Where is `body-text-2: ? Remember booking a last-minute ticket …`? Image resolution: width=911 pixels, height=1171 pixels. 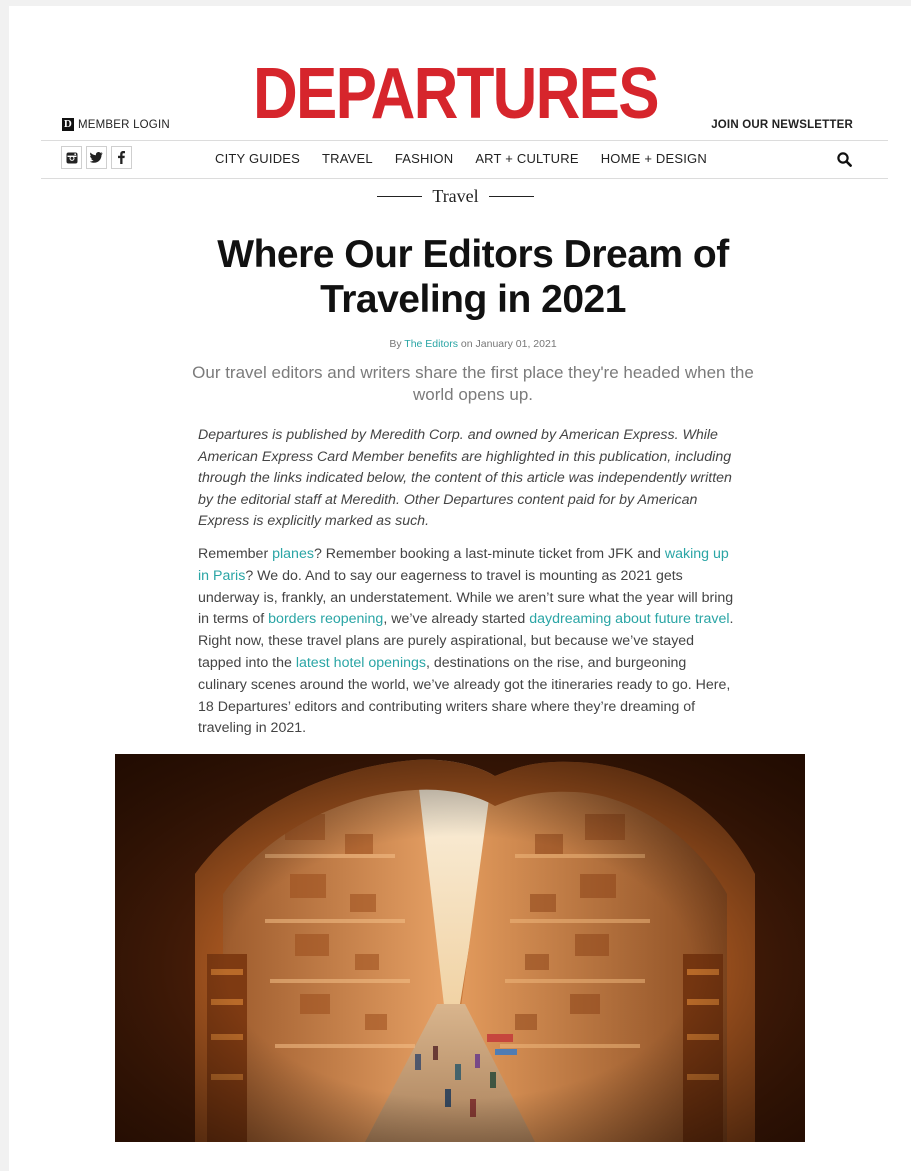
body-text-2: ? Remember booking a last-minute ticket … is located at coordinates (489, 554).